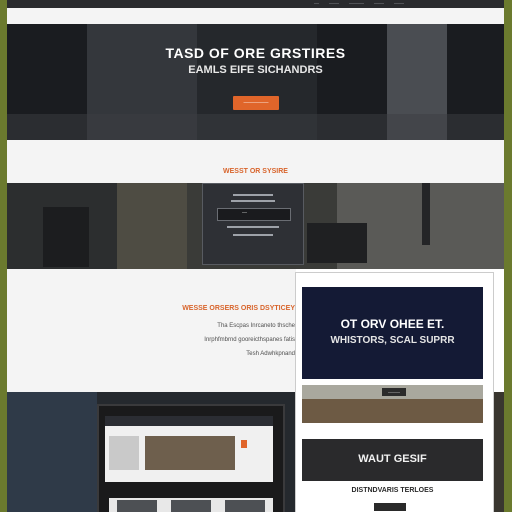 This screenshot has height=512, width=512. What do you see at coordinates (255, 127) in the screenshot?
I see `hero-background` at bounding box center [255, 127].